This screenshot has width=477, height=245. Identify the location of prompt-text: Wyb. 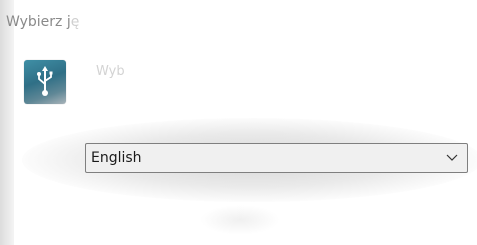
(110, 71).